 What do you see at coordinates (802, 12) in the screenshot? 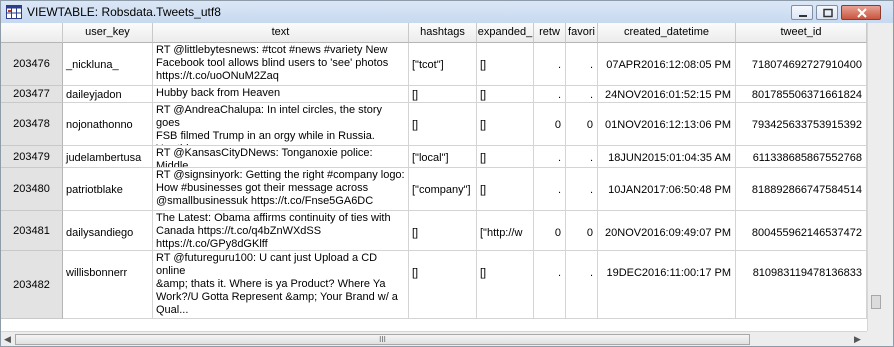
I see `minimize-button` at bounding box center [802, 12].